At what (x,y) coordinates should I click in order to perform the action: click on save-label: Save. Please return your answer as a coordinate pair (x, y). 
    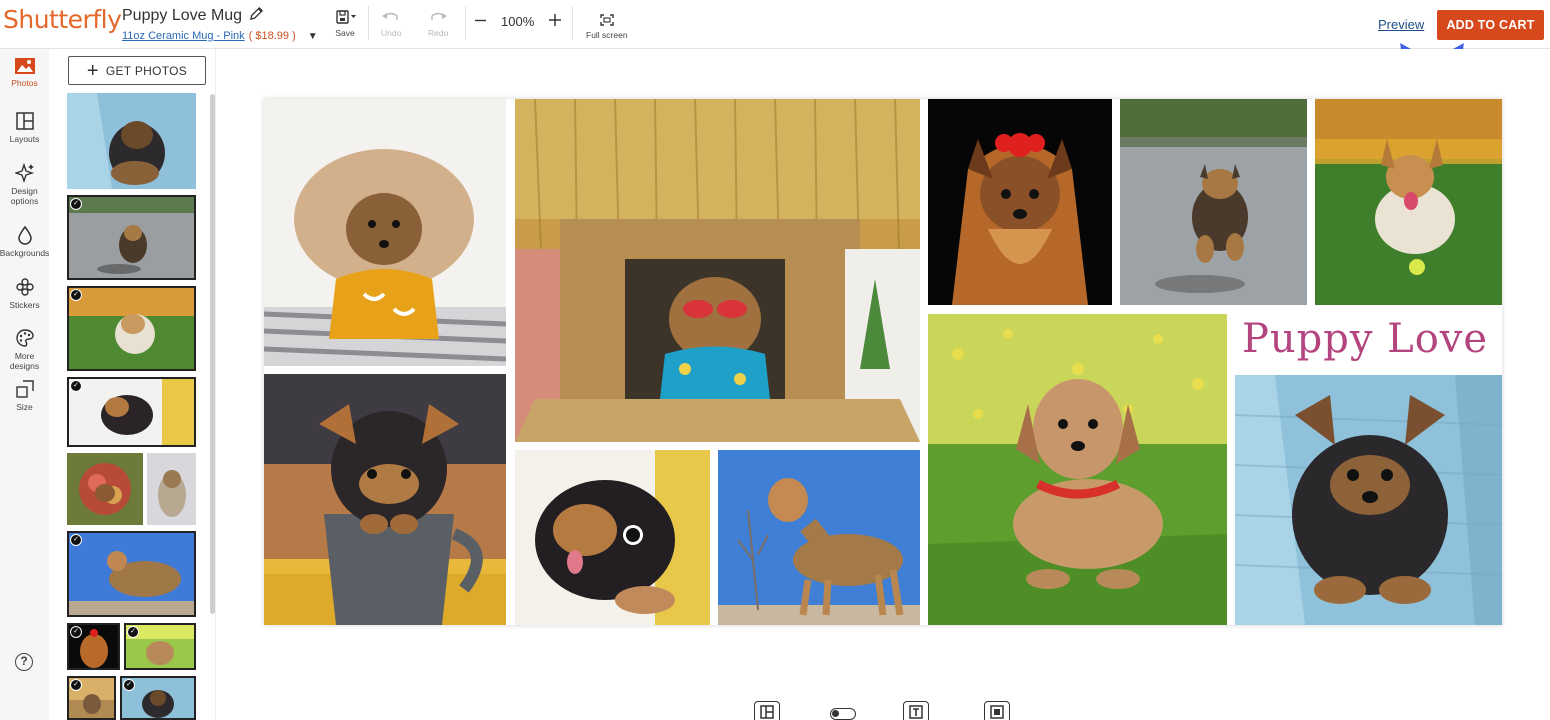
    Looking at the image, I should click on (345, 33).